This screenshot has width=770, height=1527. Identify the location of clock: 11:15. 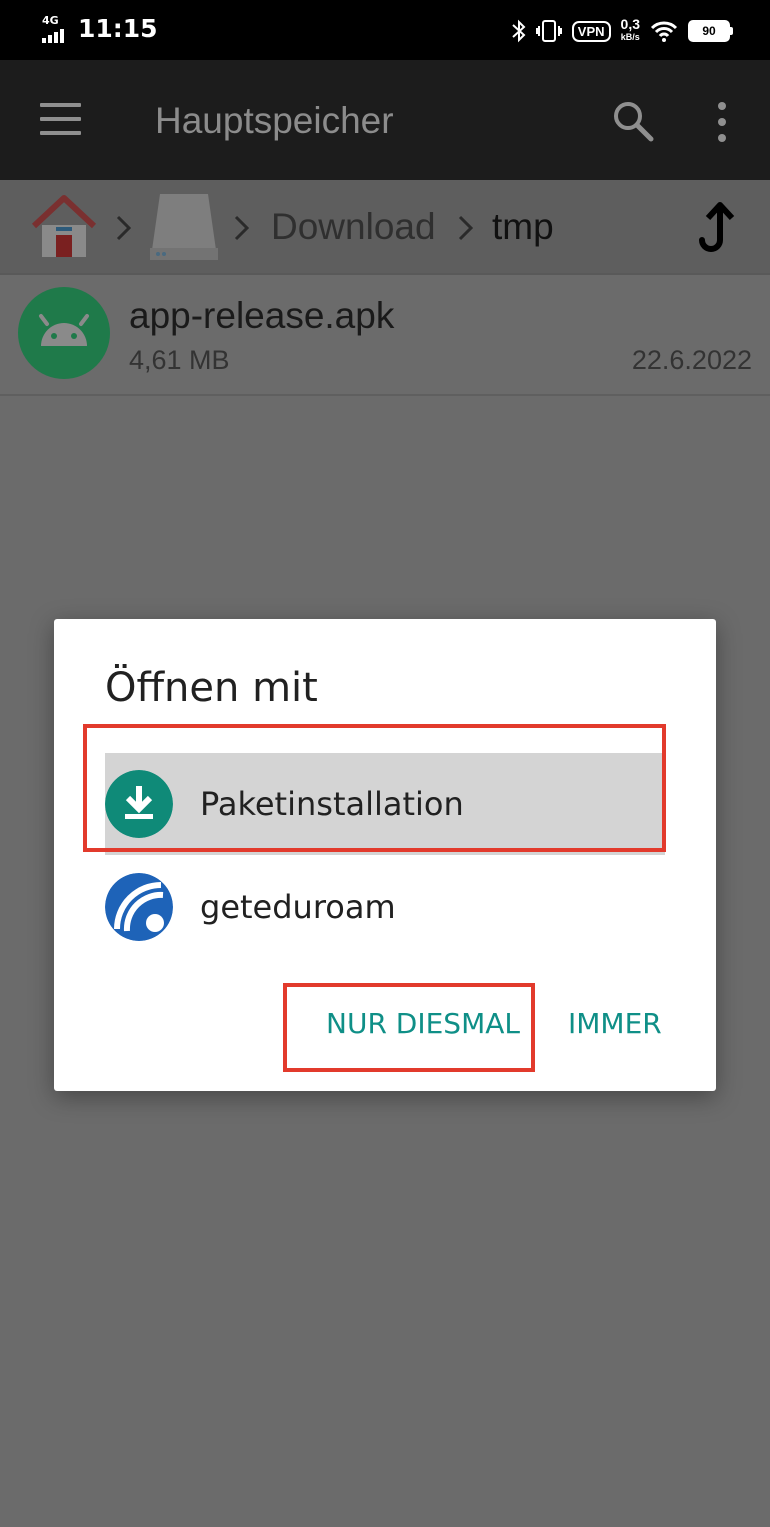
(118, 28).